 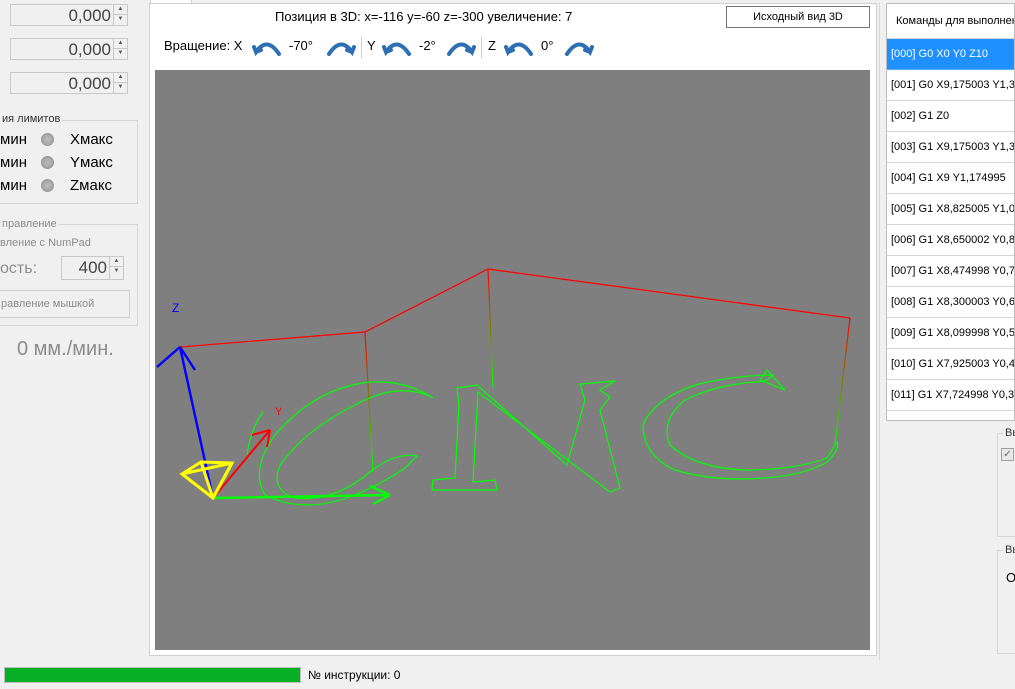 I want to click on limit-x-max-label: Xмакс, so click(x=91, y=139).